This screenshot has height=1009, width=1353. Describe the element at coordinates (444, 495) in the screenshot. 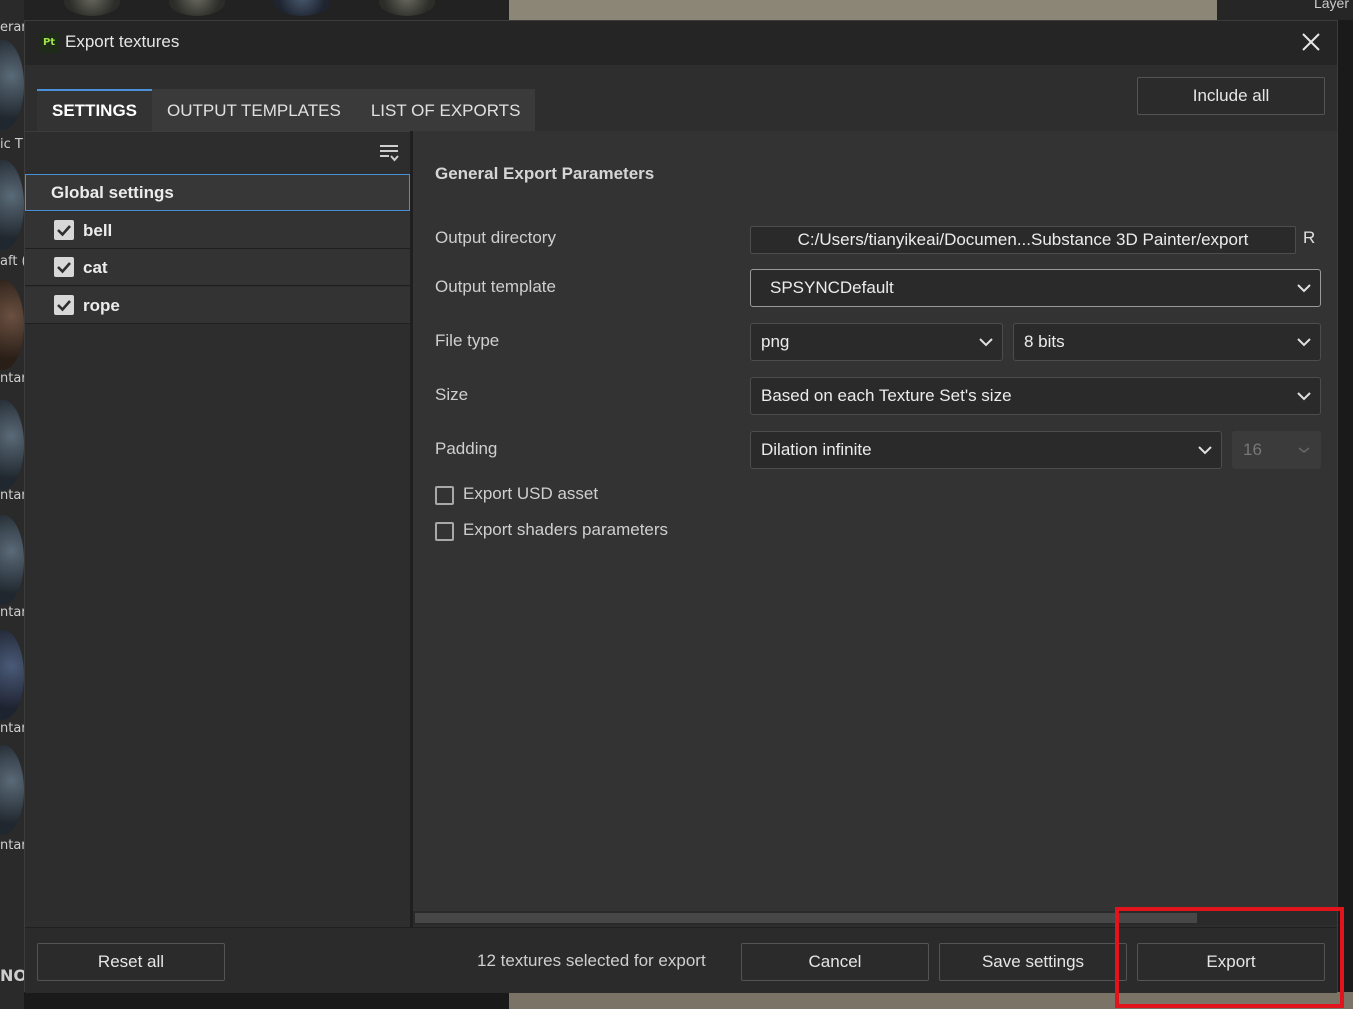

I see `export-usd-checkbox` at that location.